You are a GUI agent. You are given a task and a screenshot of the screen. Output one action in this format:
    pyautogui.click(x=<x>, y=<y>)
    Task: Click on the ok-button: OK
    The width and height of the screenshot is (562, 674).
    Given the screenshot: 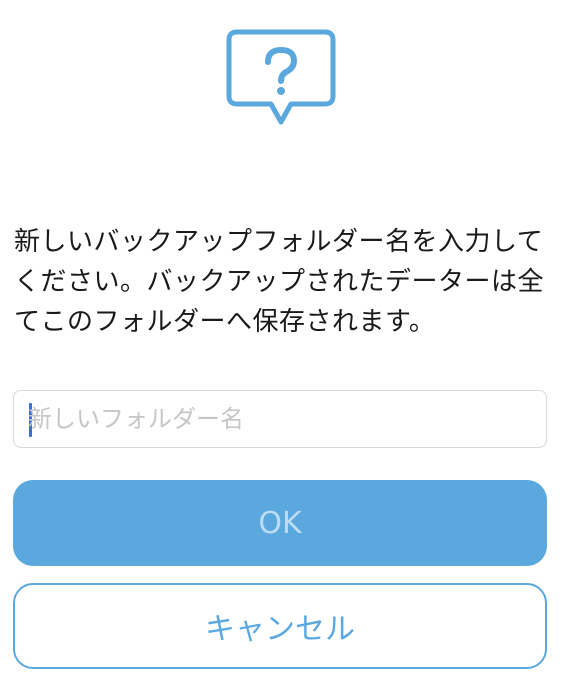 What is the action you would take?
    pyautogui.click(x=280, y=523)
    